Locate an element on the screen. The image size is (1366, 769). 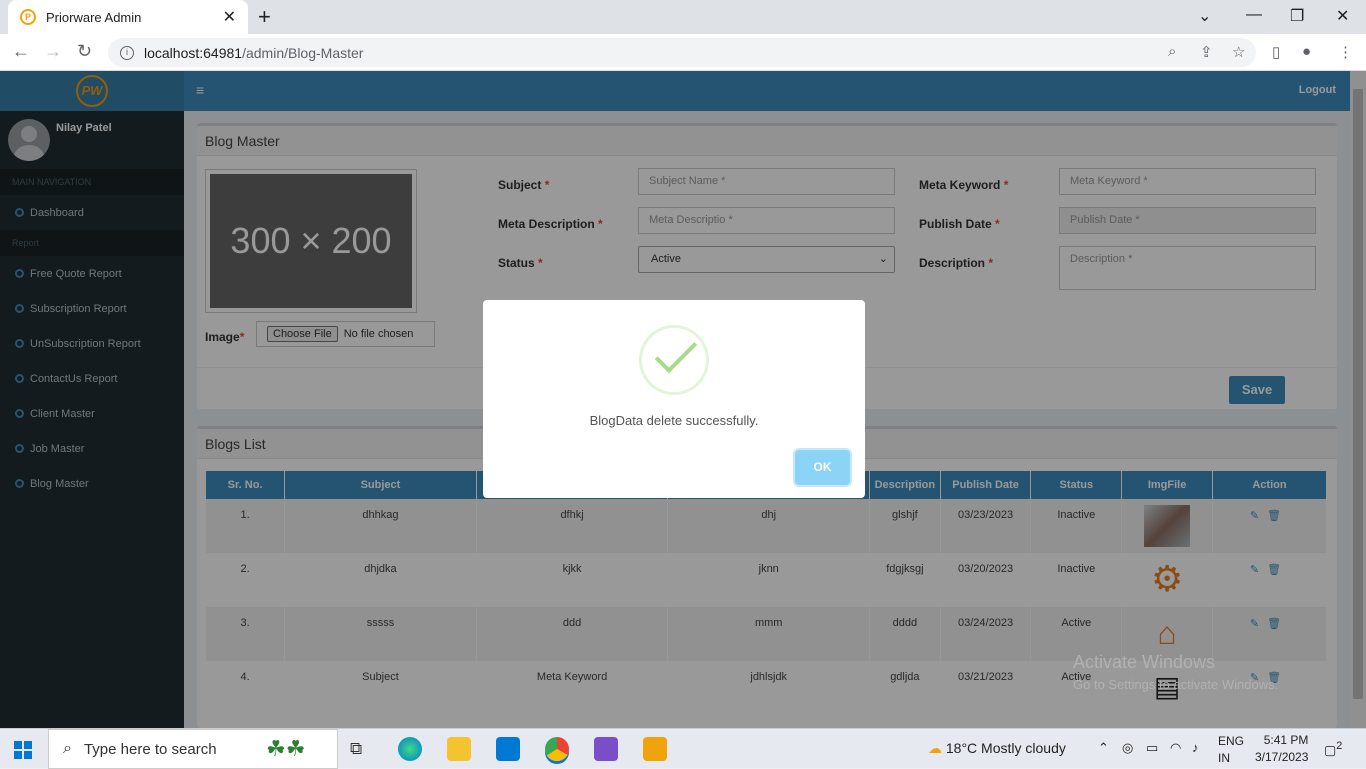
success-check-icon is located at coordinates (674, 360).